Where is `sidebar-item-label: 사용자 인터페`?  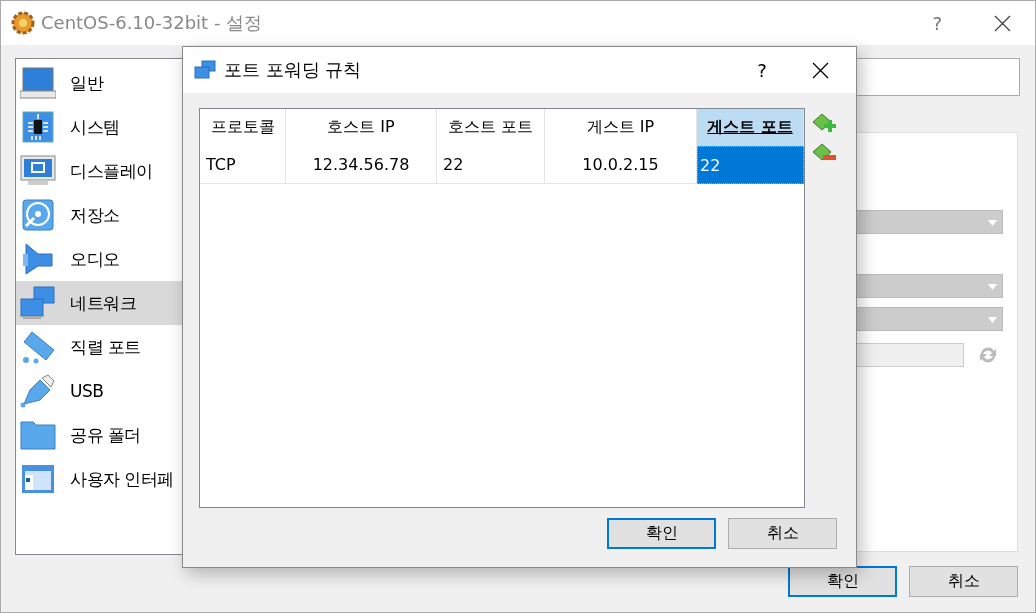
sidebar-item-label: 사용자 인터페 is located at coordinates (122, 479).